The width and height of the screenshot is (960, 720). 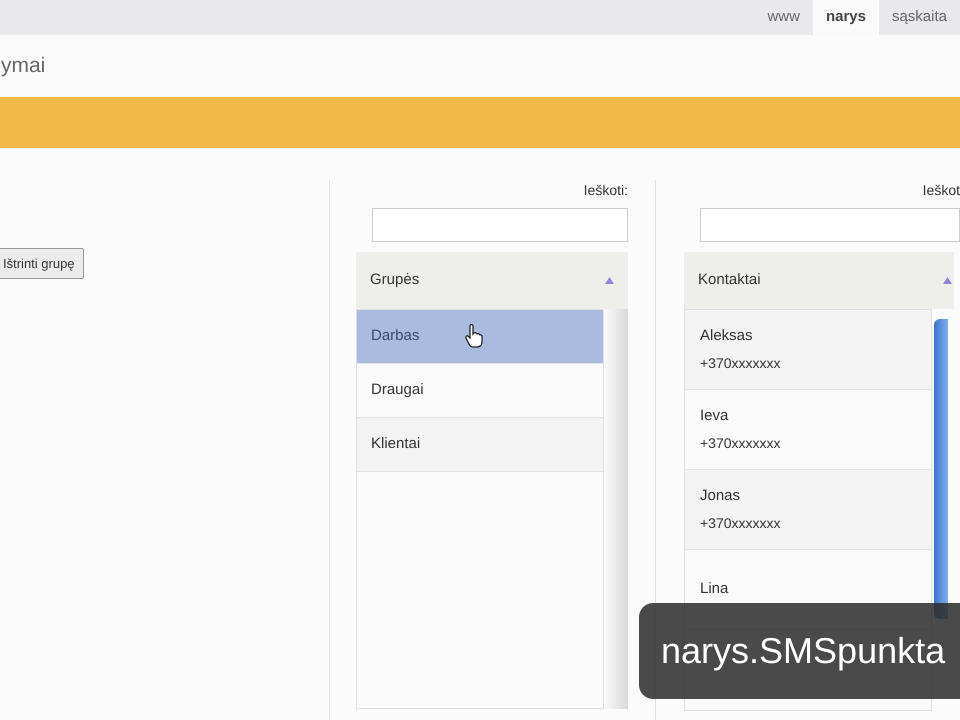 I want to click on nav-tab: www, so click(x=783, y=17).